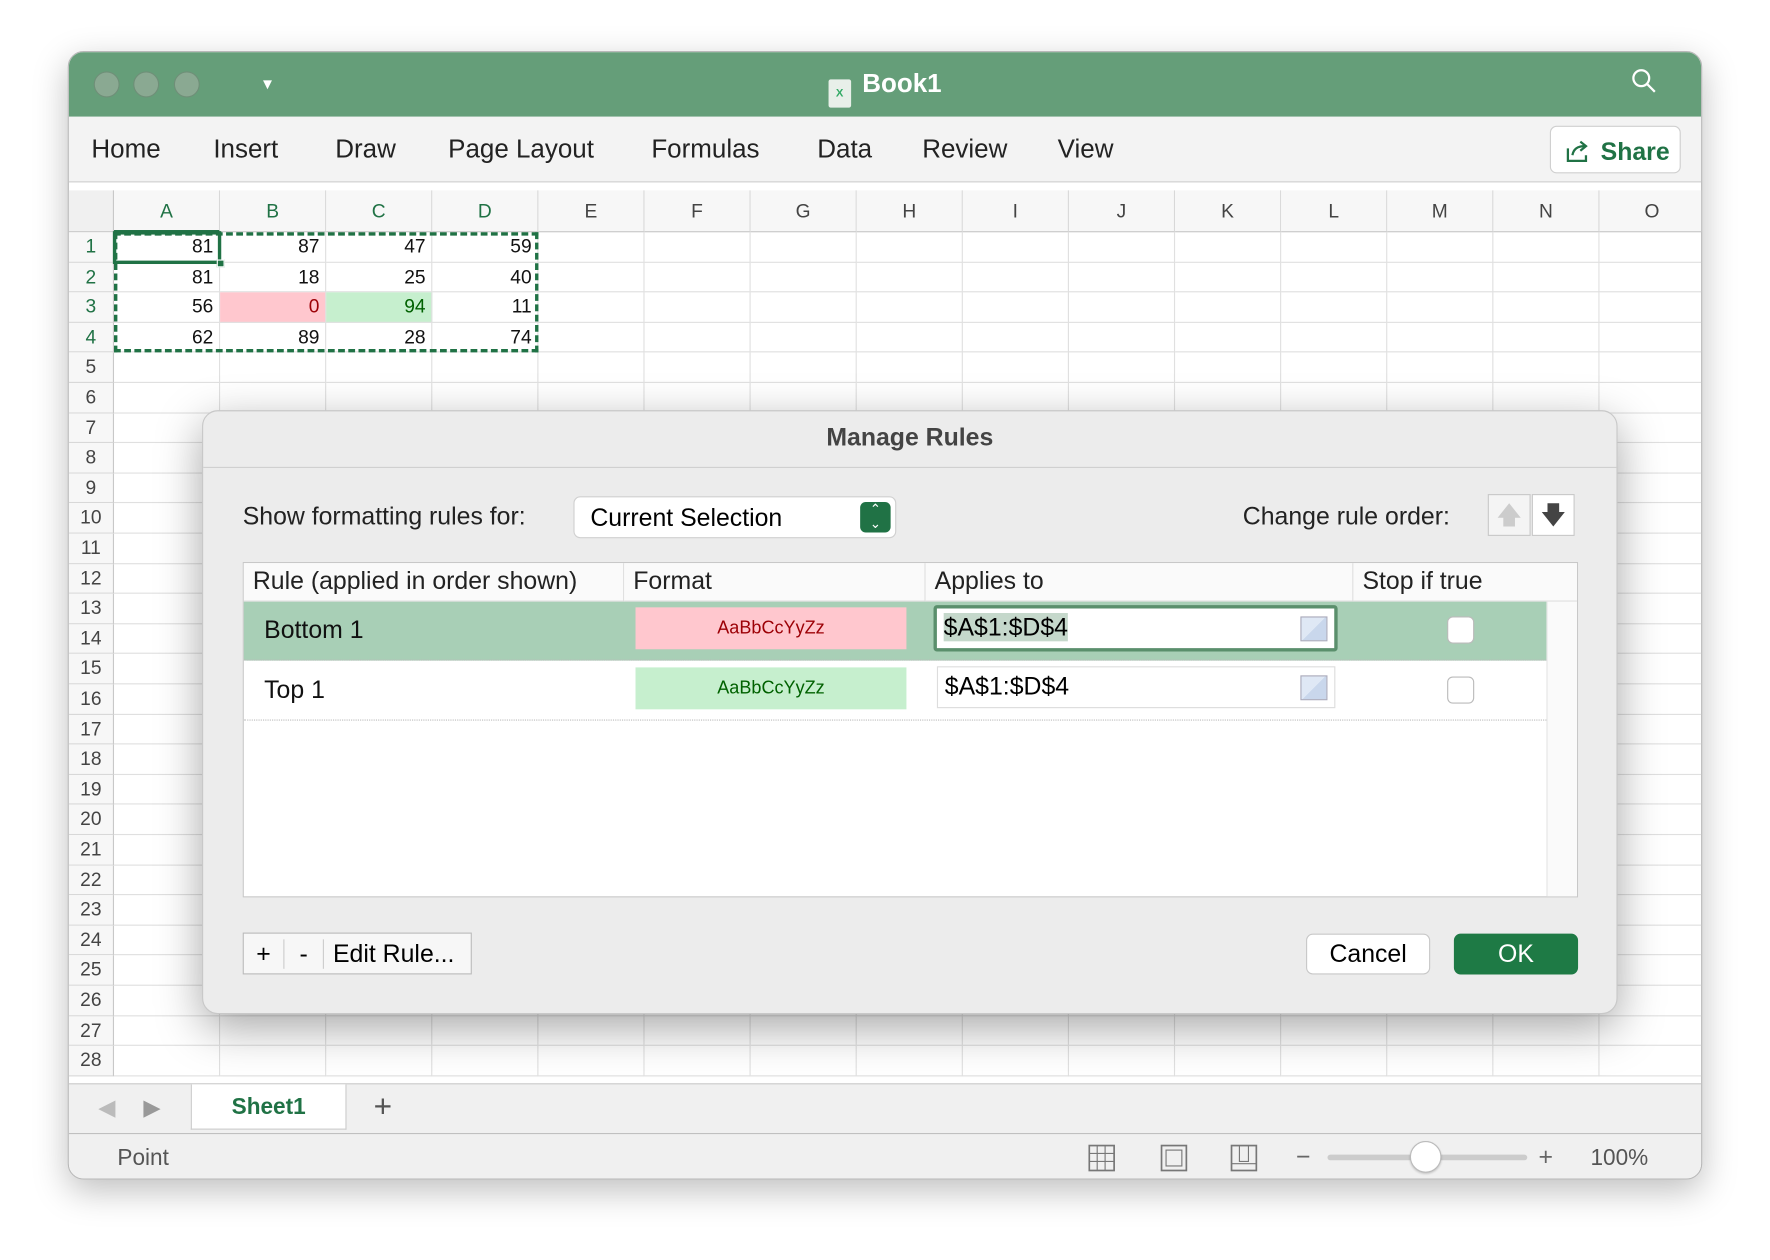 This screenshot has height=1260, width=1770. What do you see at coordinates (167, 277) in the screenshot?
I see `cell-a2: 81` at bounding box center [167, 277].